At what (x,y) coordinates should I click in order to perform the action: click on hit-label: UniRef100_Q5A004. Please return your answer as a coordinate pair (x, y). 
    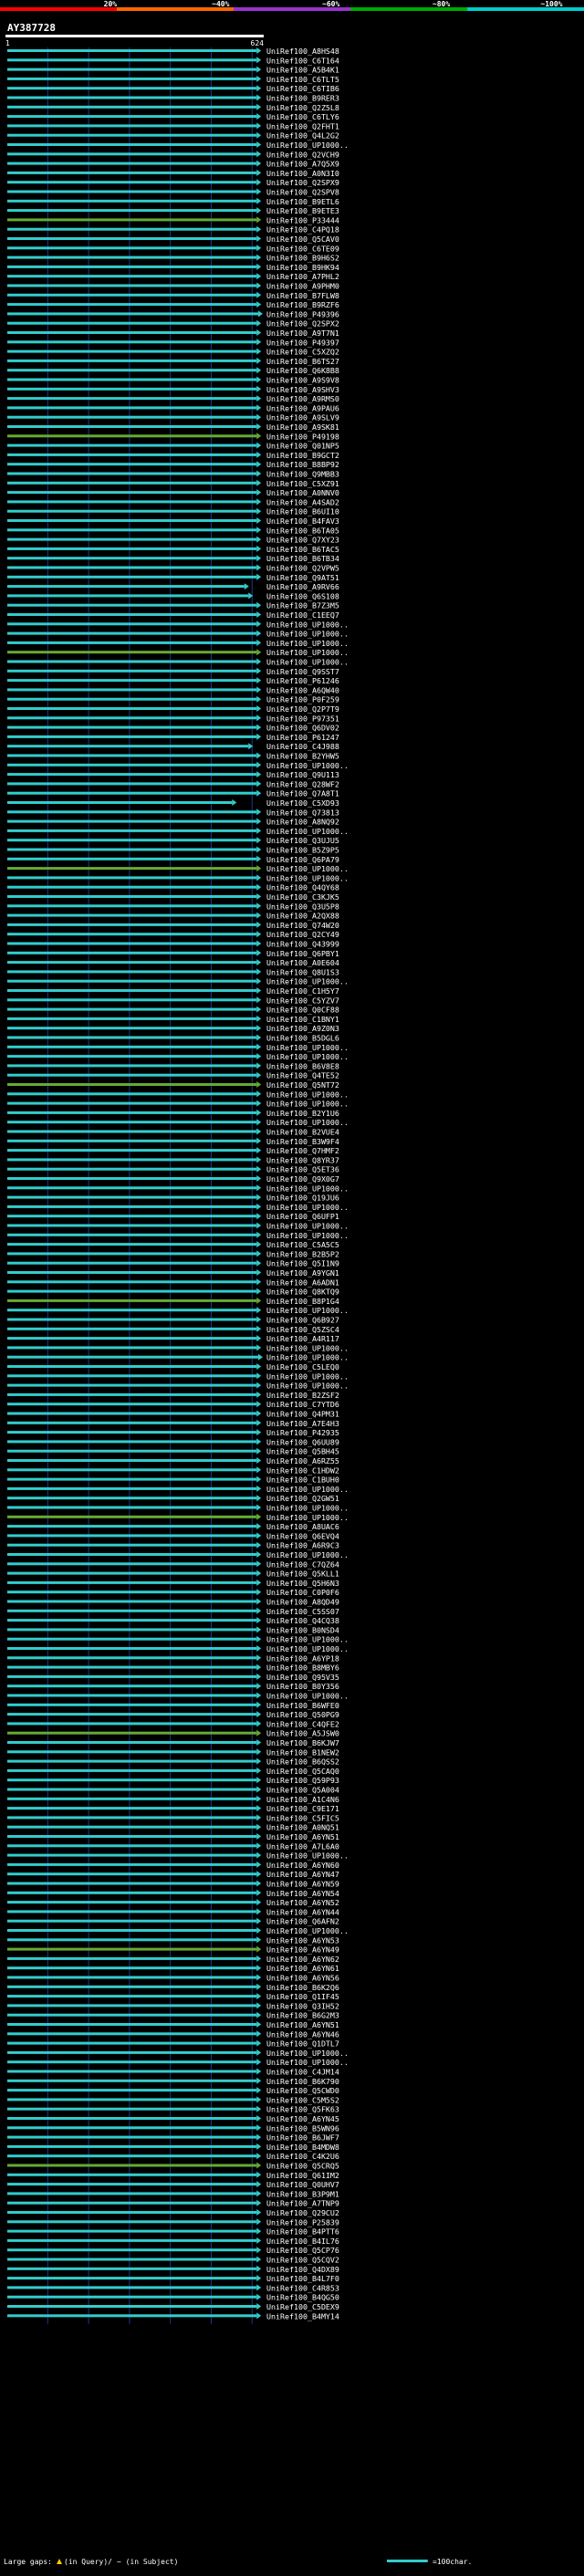
    Looking at the image, I should click on (302, 1790).